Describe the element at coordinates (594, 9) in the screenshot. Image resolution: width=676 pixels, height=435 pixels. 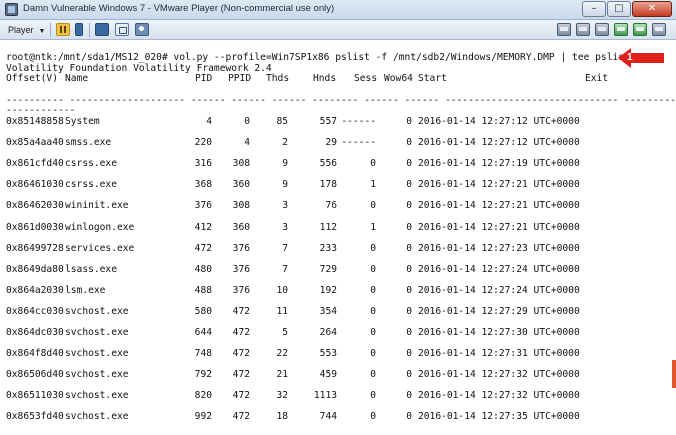
I see `minimize-button: –` at that location.